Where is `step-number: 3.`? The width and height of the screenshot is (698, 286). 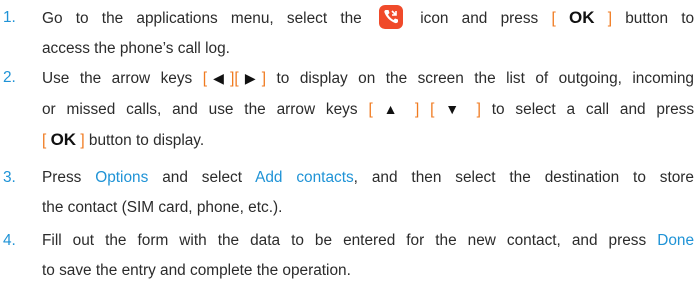
step-number: 3. is located at coordinates (9, 177).